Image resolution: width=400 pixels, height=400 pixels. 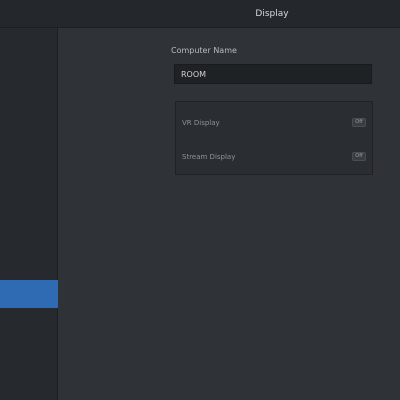 I want to click on display-options-panel: VR Display Off Stream Display Off, so click(x=274, y=138).